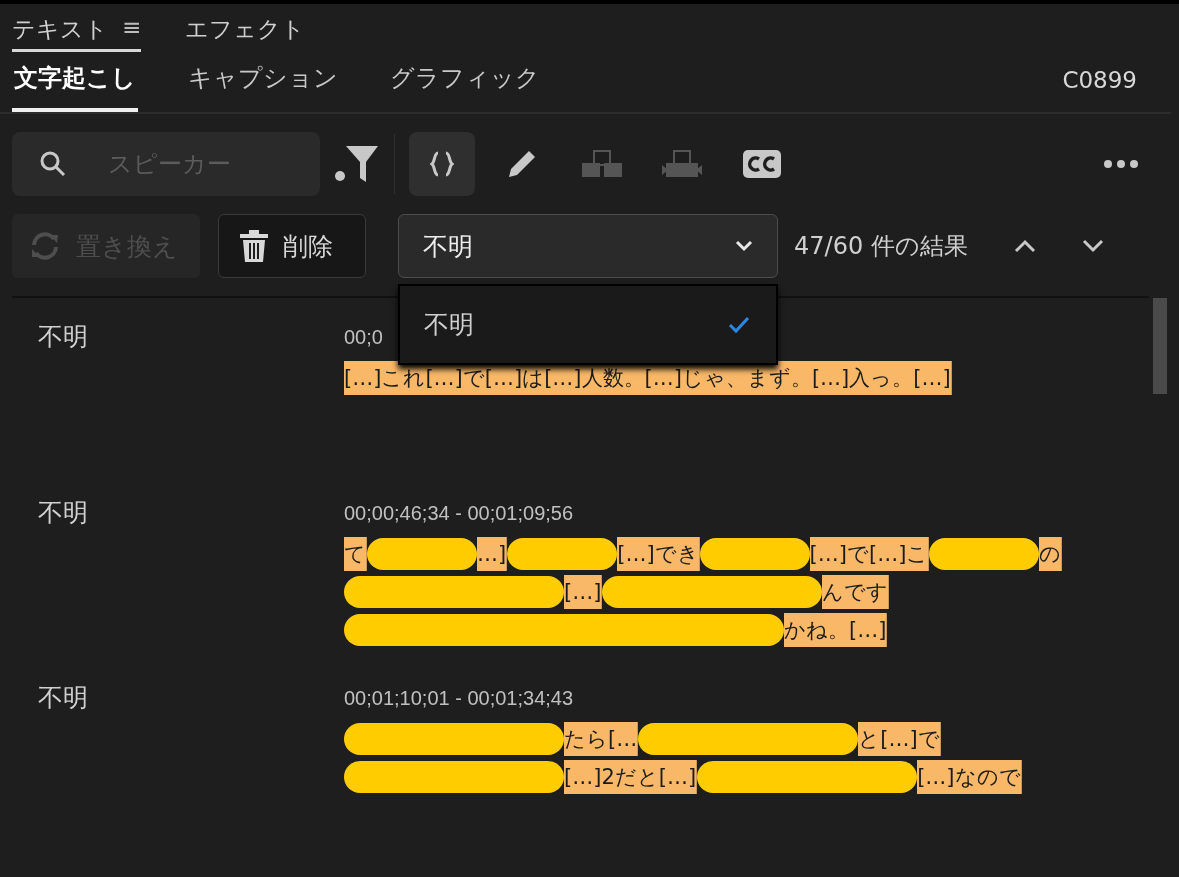  What do you see at coordinates (492, 554) in the screenshot?
I see `transcript-text: …]` at bounding box center [492, 554].